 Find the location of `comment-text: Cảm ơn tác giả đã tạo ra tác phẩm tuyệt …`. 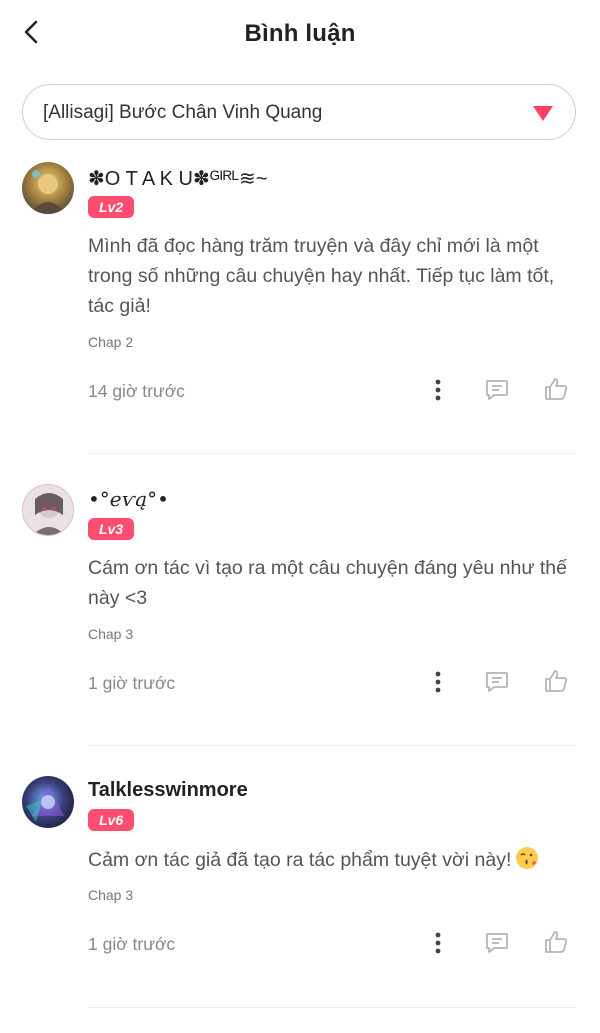

comment-text: Cảm ơn tác giả đã tạo ra tác phẩm tuyệt … is located at coordinates (333, 860).